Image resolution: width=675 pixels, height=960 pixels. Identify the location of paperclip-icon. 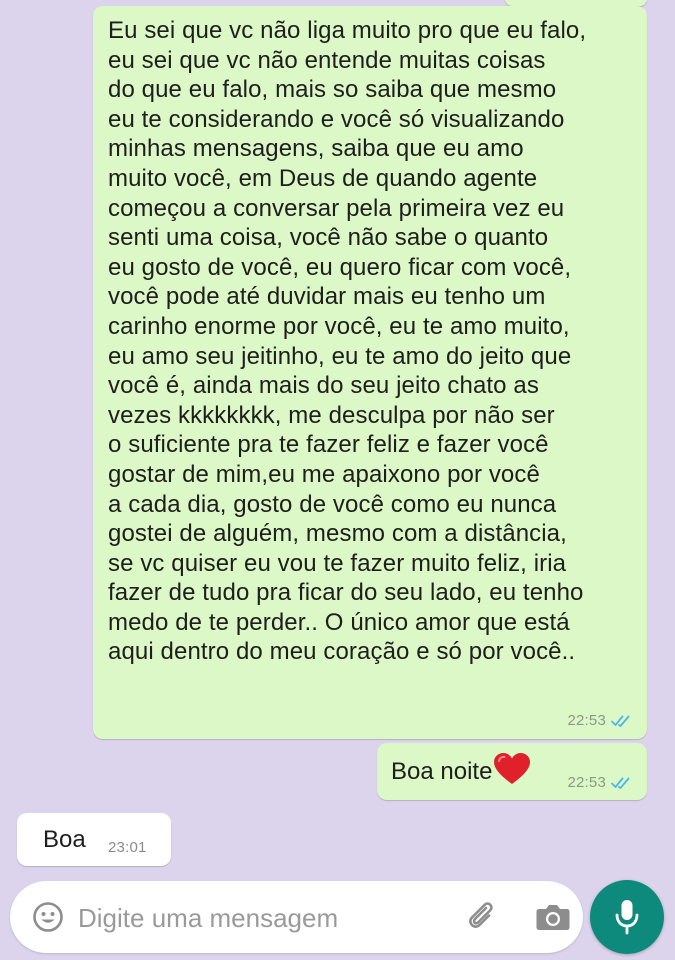
(481, 916).